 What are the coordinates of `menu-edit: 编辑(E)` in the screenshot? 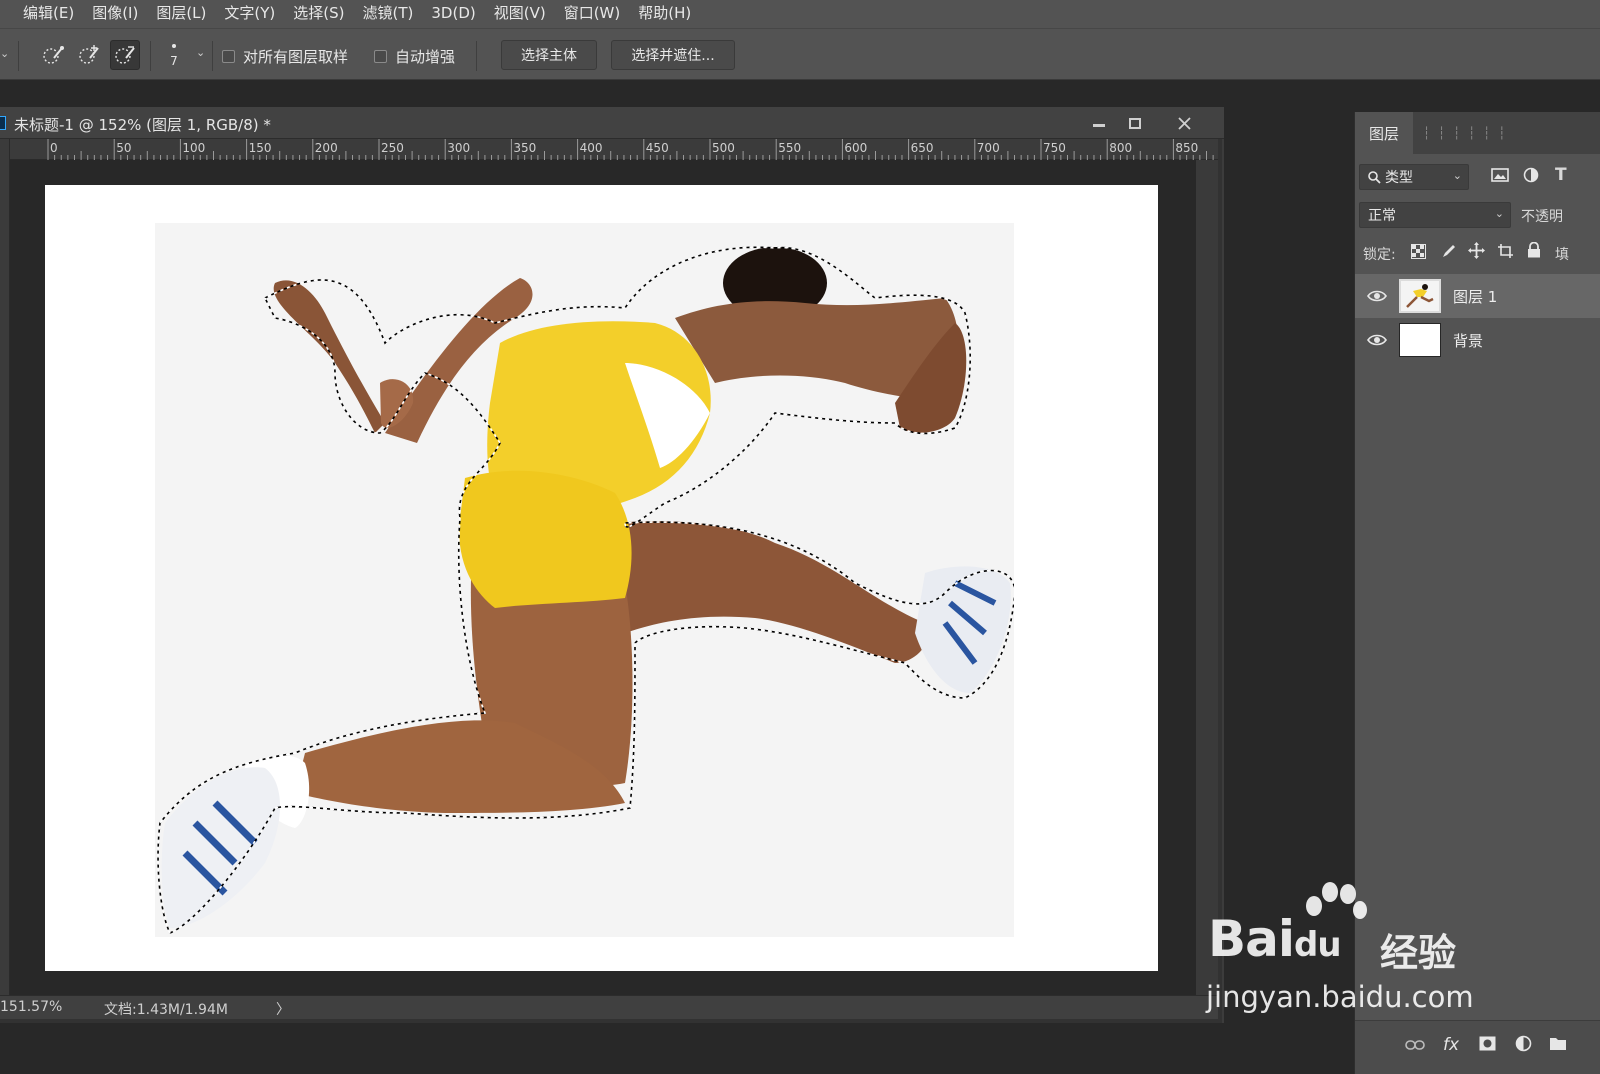 It's located at (48, 14).